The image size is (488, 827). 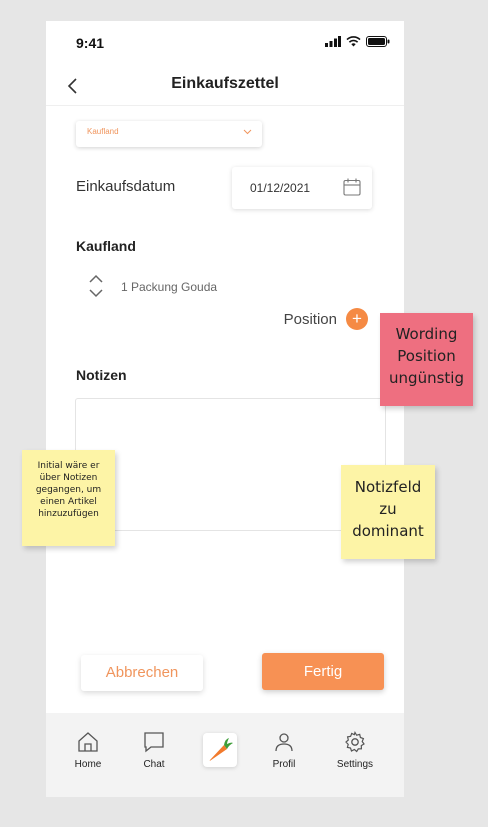 I want to click on tab-home-label: Home, so click(x=88, y=764).